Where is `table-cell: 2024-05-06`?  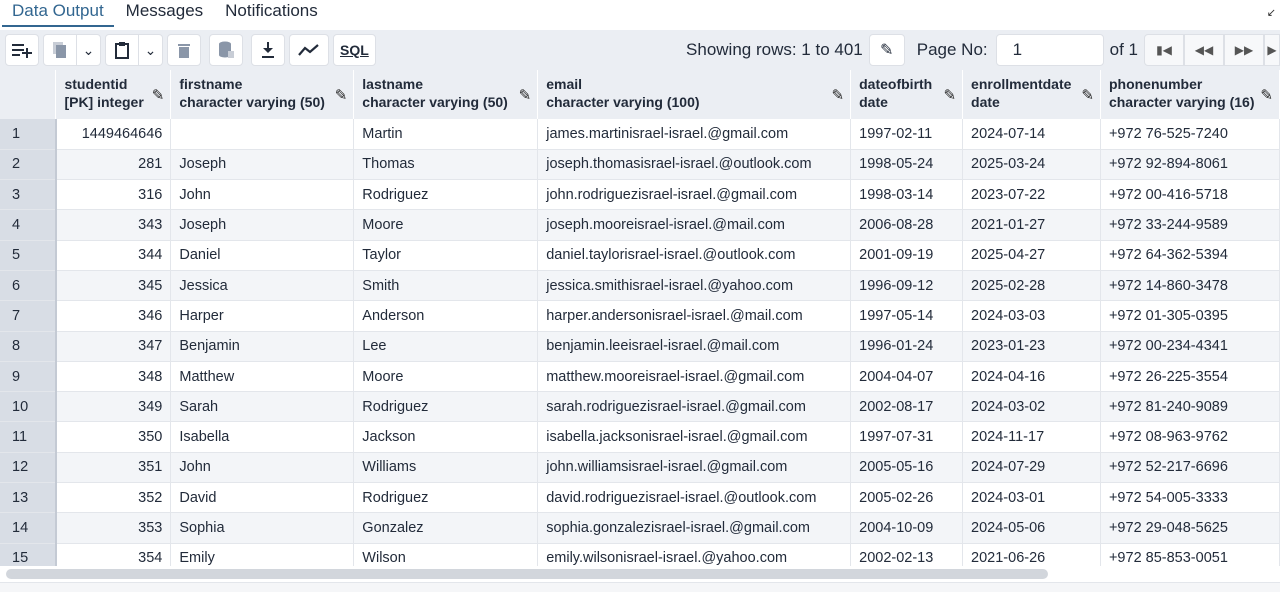
table-cell: 2024-05-06 is located at coordinates (1031, 528).